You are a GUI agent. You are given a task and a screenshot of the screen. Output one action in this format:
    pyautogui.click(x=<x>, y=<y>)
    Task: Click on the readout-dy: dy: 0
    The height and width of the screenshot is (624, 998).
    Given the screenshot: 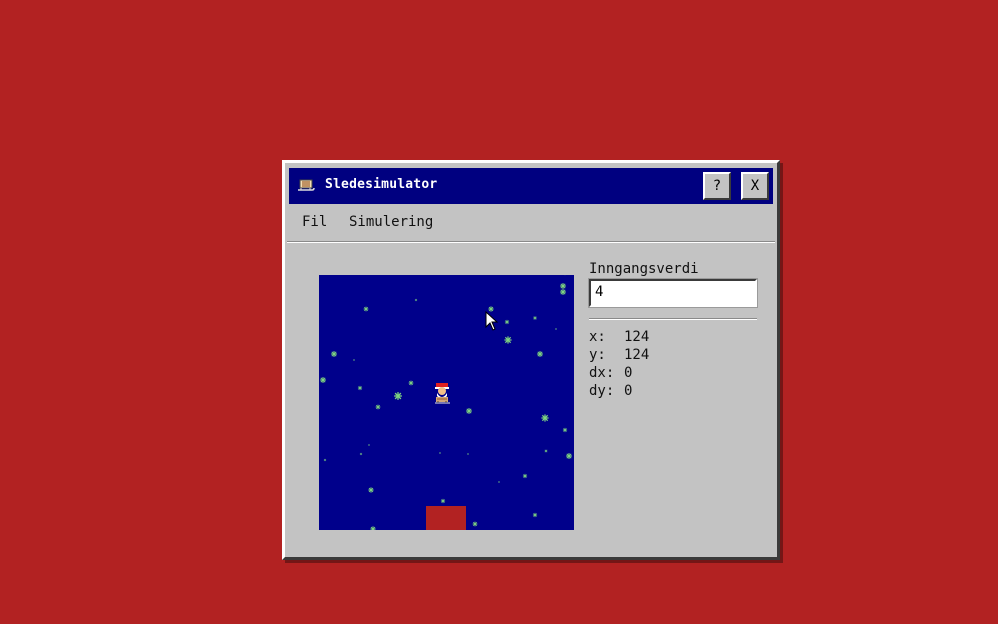 What is the action you would take?
    pyautogui.click(x=675, y=391)
    